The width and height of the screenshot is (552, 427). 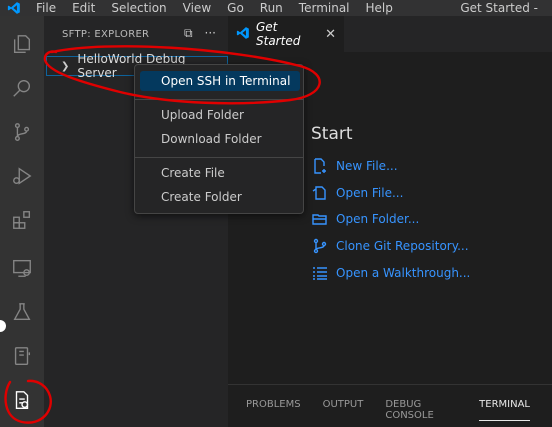 What do you see at coordinates (22, 268) in the screenshot?
I see `remote-explorer-icon` at bounding box center [22, 268].